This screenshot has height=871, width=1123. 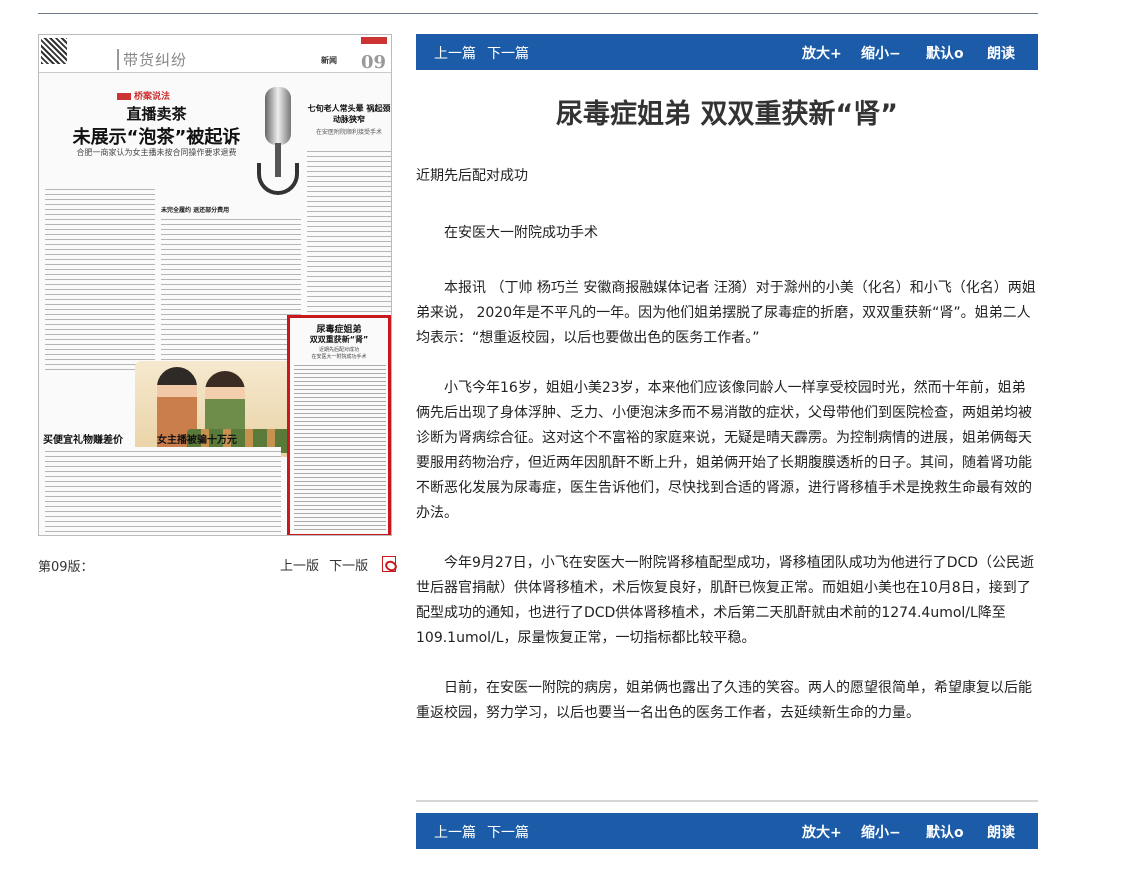 What do you see at coordinates (374, 40) in the screenshot?
I see `brand-badge` at bounding box center [374, 40].